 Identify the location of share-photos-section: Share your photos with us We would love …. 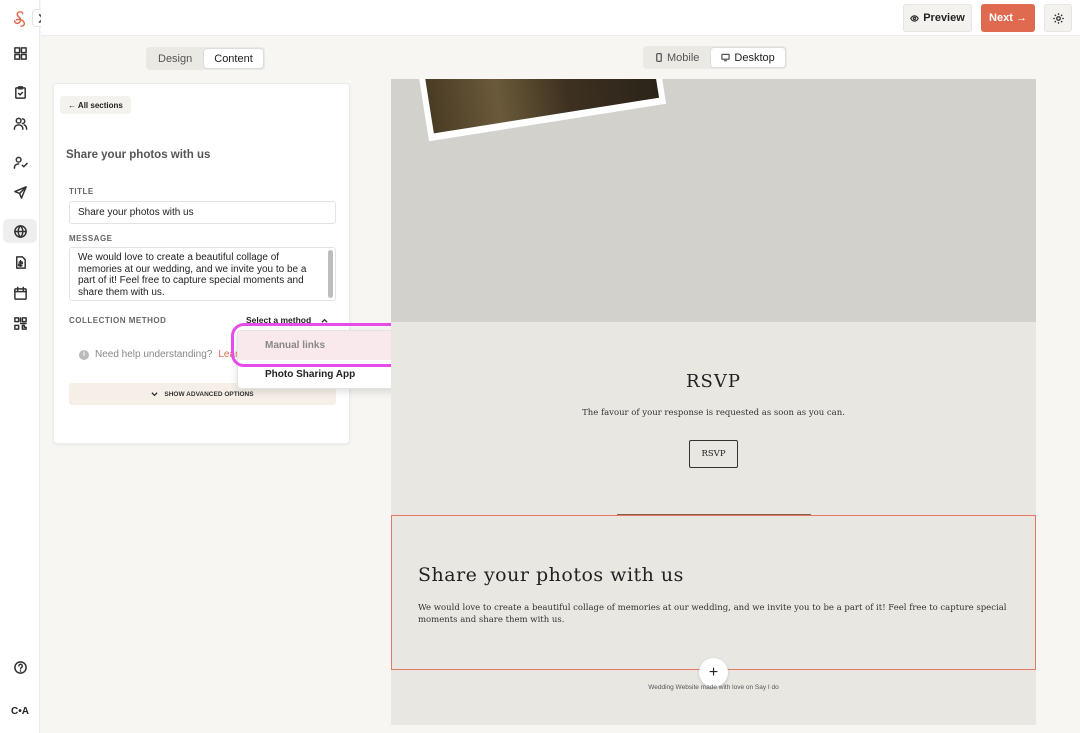
(713, 592).